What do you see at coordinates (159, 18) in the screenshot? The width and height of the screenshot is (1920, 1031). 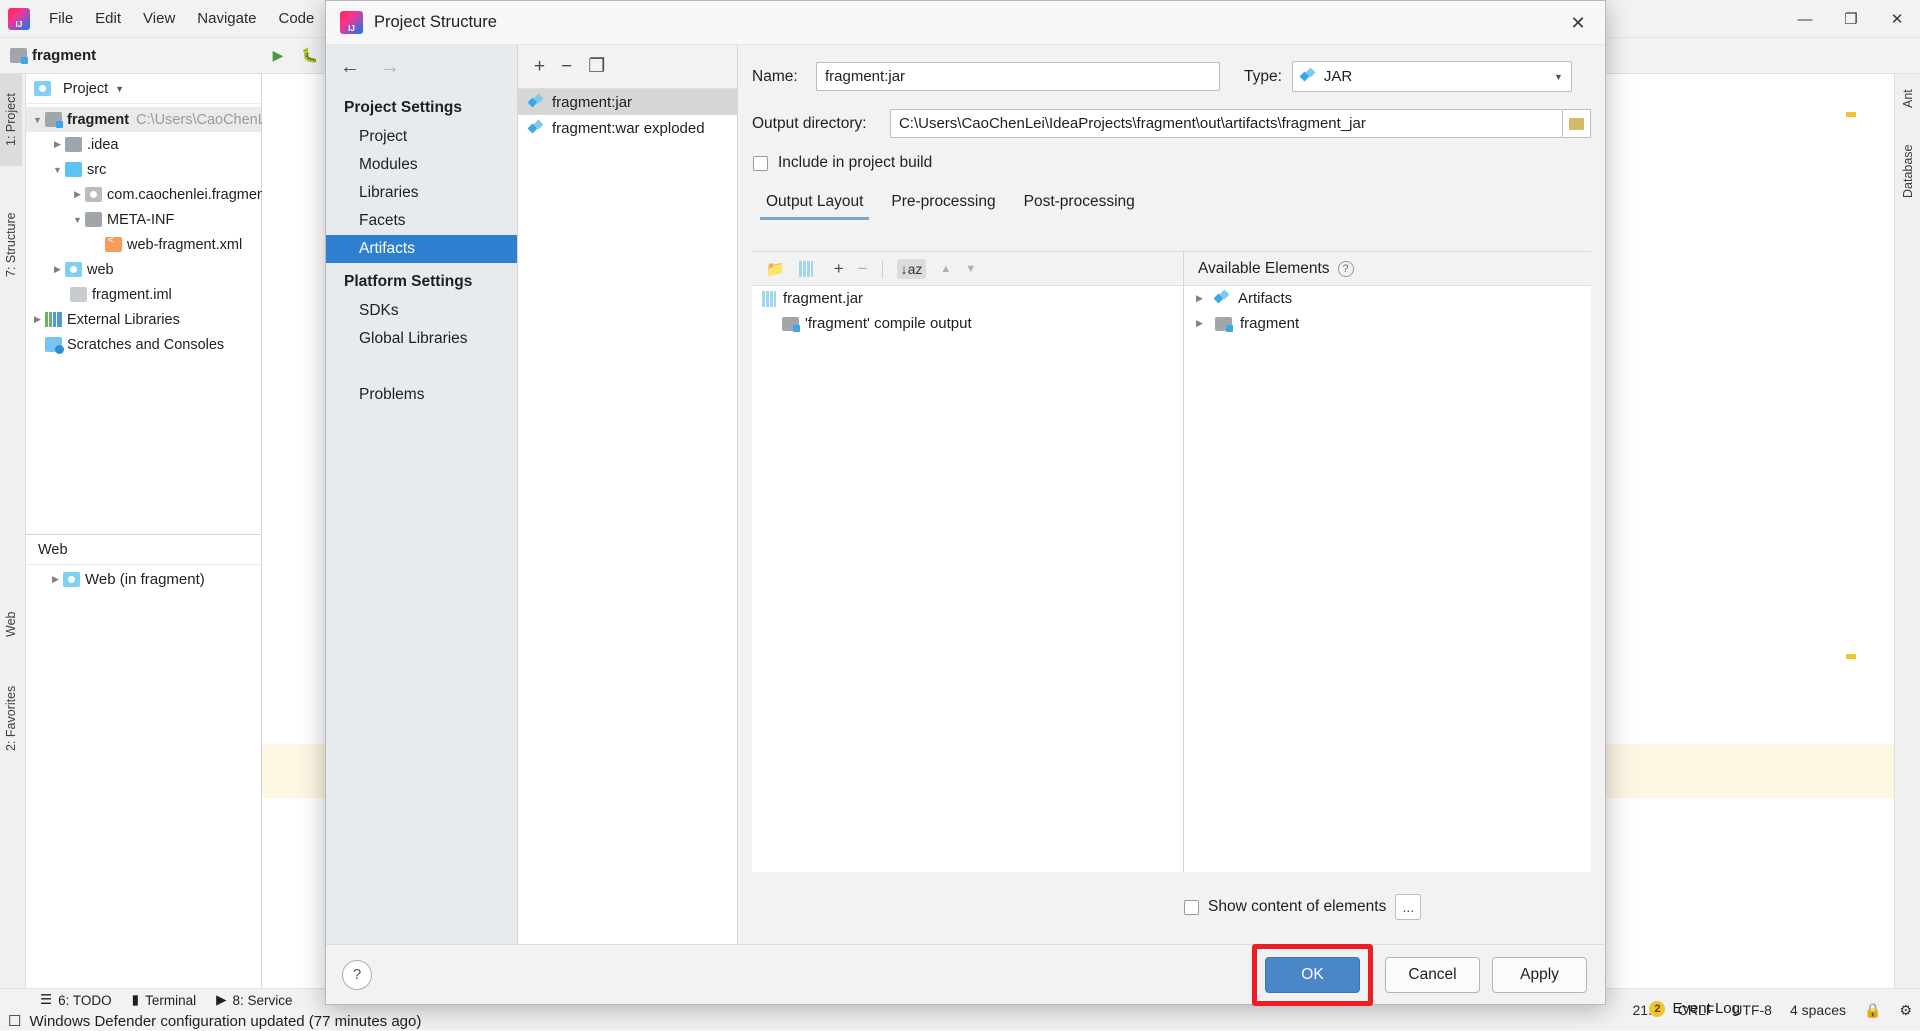 I see `menu-view: View` at bounding box center [159, 18].